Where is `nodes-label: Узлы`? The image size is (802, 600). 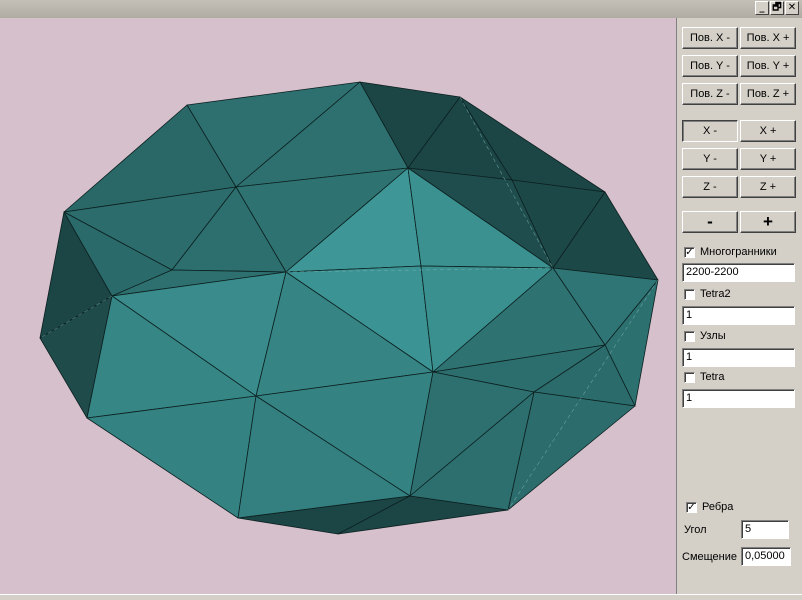 nodes-label: Узлы is located at coordinates (713, 336).